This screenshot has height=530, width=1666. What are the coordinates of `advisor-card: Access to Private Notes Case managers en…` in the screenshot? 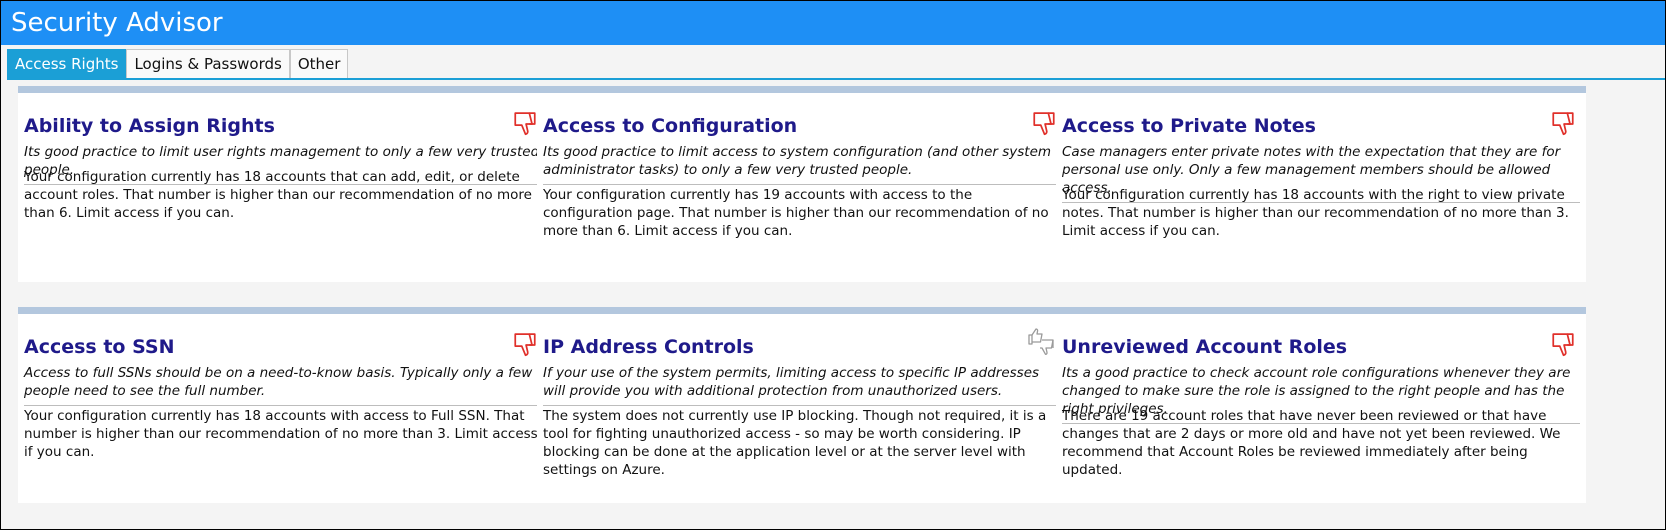 It's located at (1321, 184).